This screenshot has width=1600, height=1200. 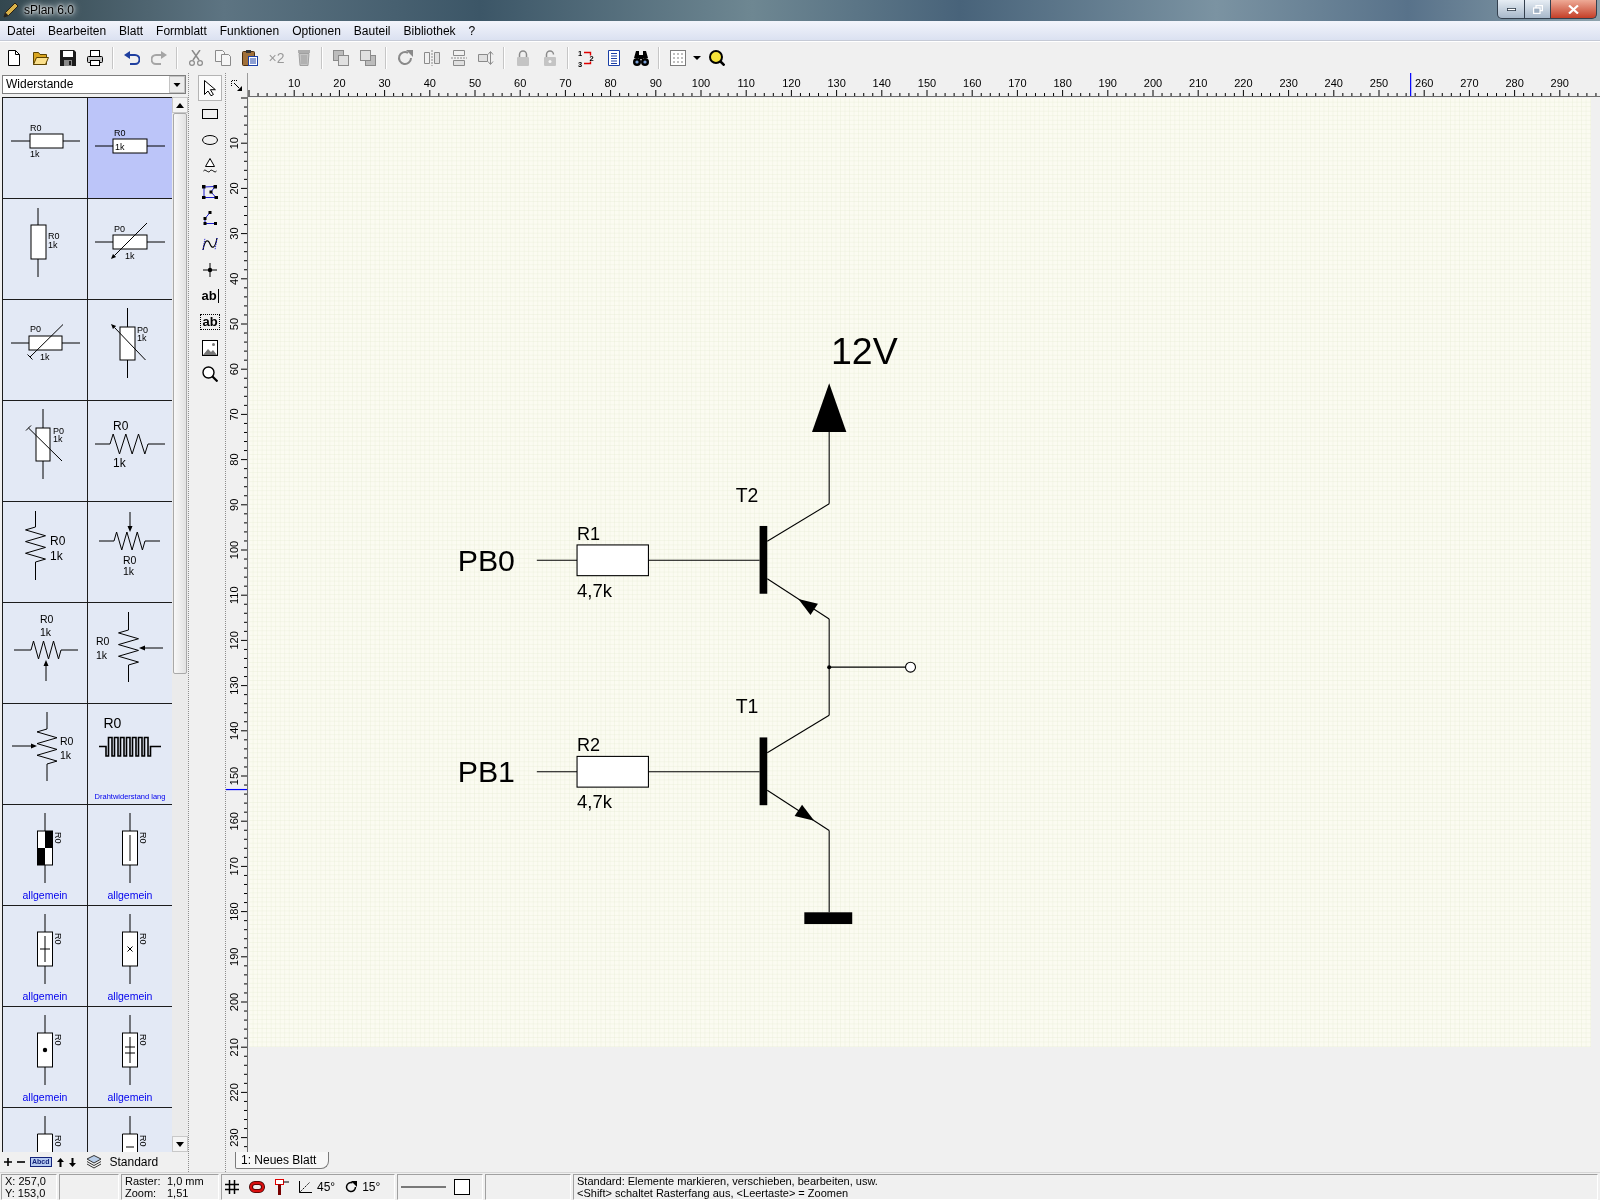 What do you see at coordinates (236, 85) in the screenshot?
I see `corner-arrow-icon` at bounding box center [236, 85].